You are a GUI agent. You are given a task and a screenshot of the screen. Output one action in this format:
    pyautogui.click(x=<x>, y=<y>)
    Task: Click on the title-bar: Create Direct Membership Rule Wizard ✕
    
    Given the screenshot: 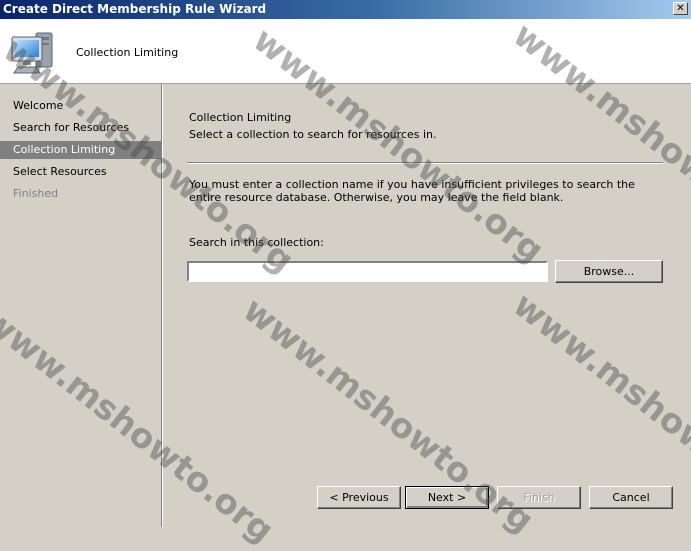 What is the action you would take?
    pyautogui.click(x=345, y=9)
    